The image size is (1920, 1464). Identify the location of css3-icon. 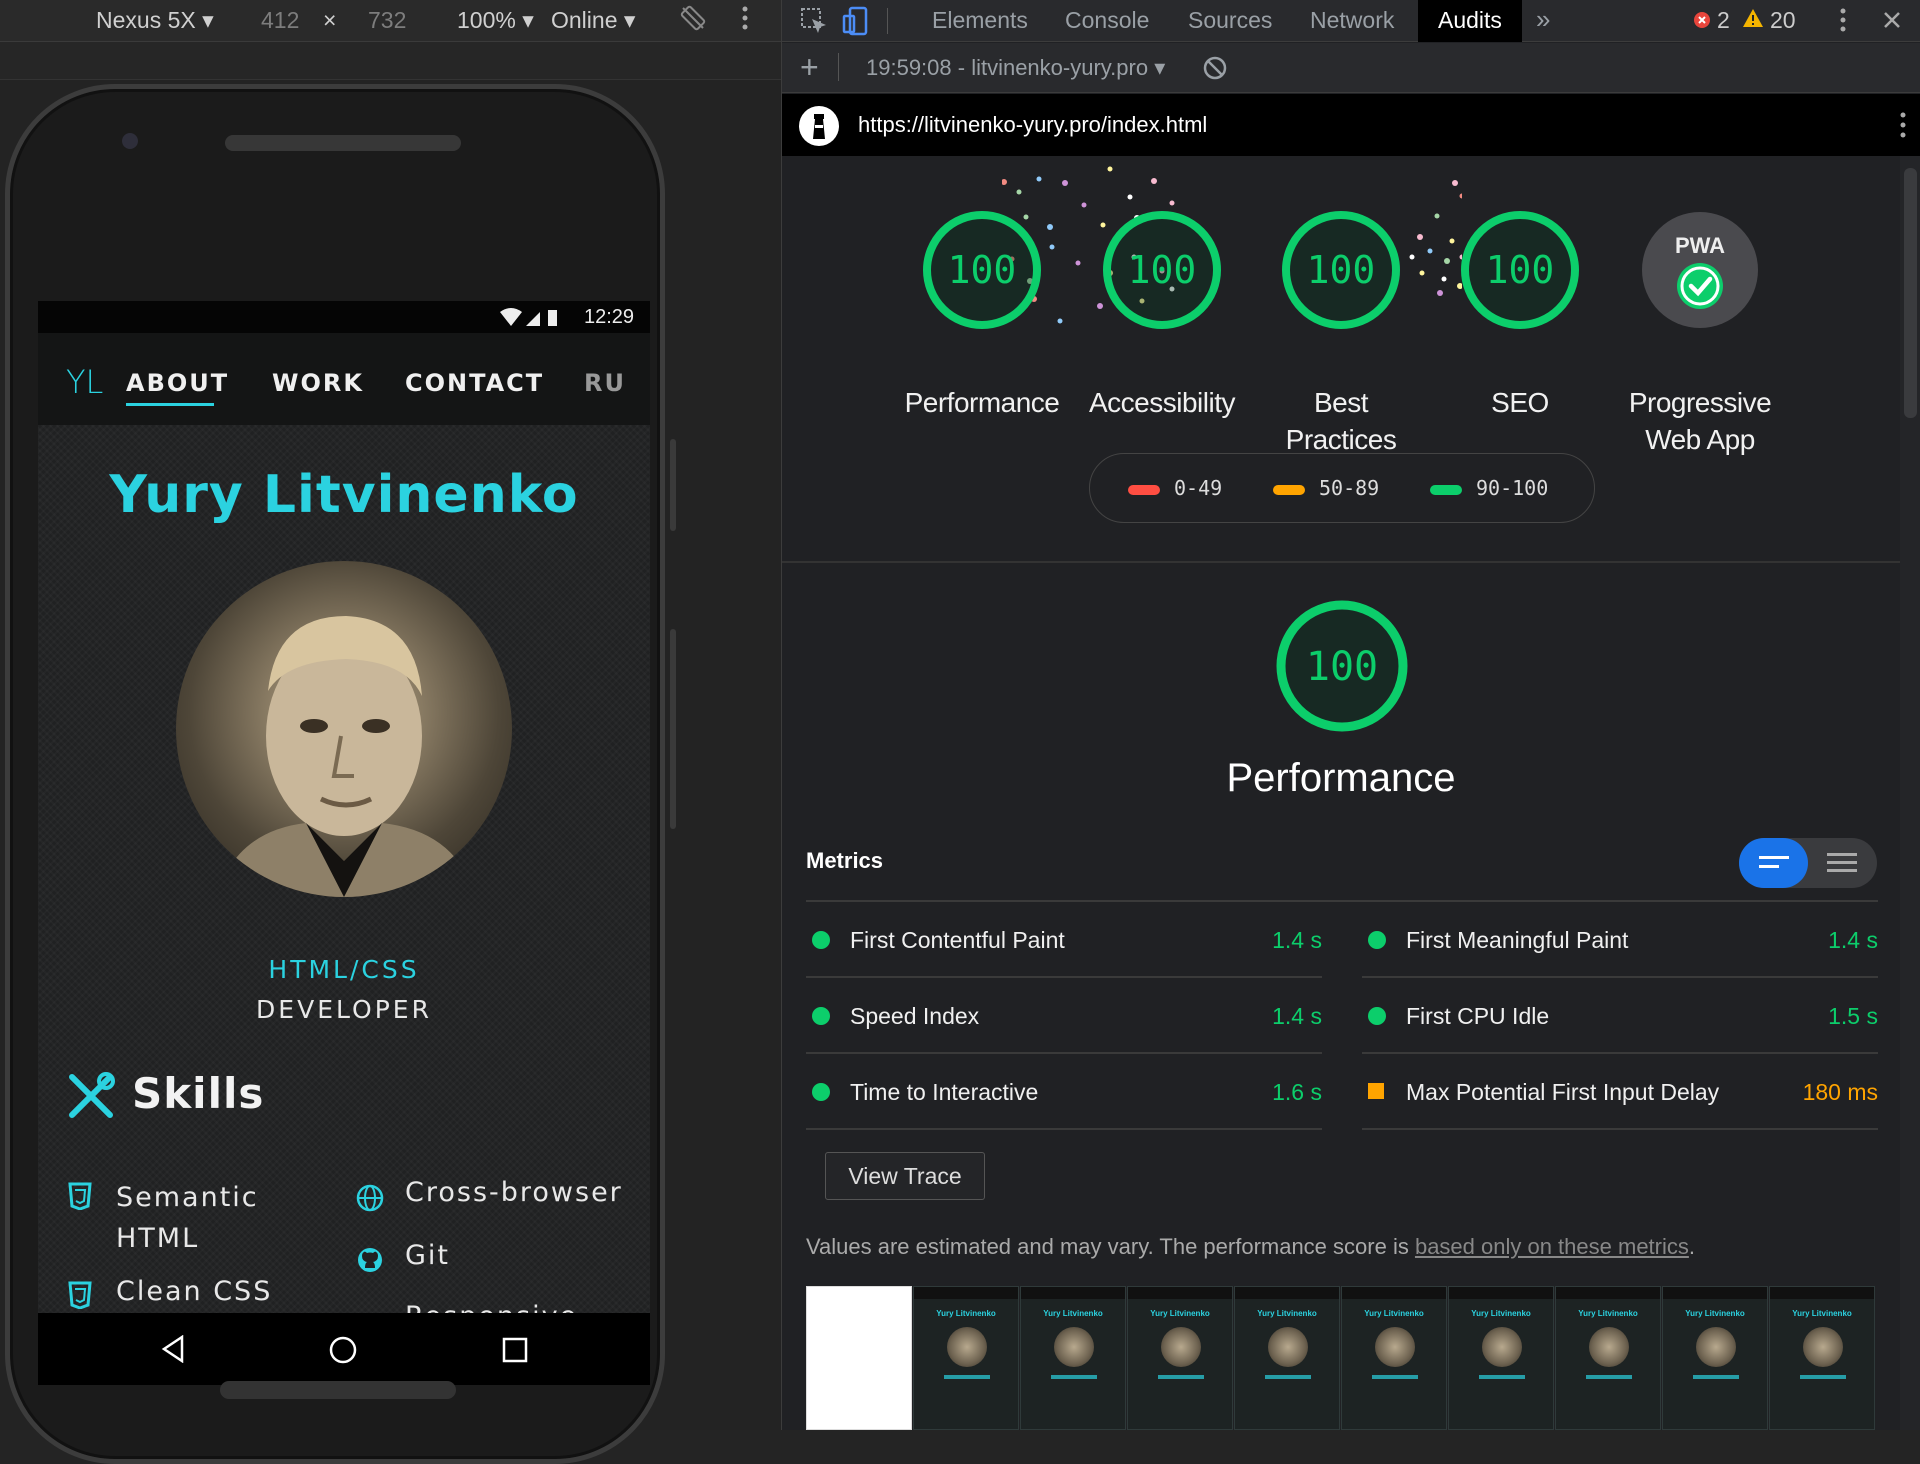
(80, 1295).